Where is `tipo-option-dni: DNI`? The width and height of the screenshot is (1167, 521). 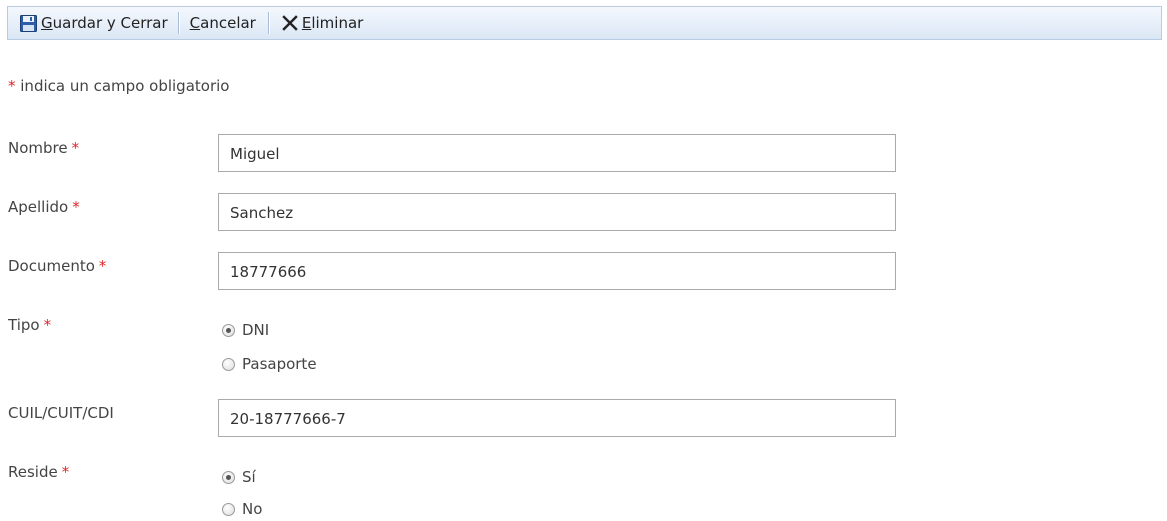
tipo-option-dni: DNI is located at coordinates (245, 330).